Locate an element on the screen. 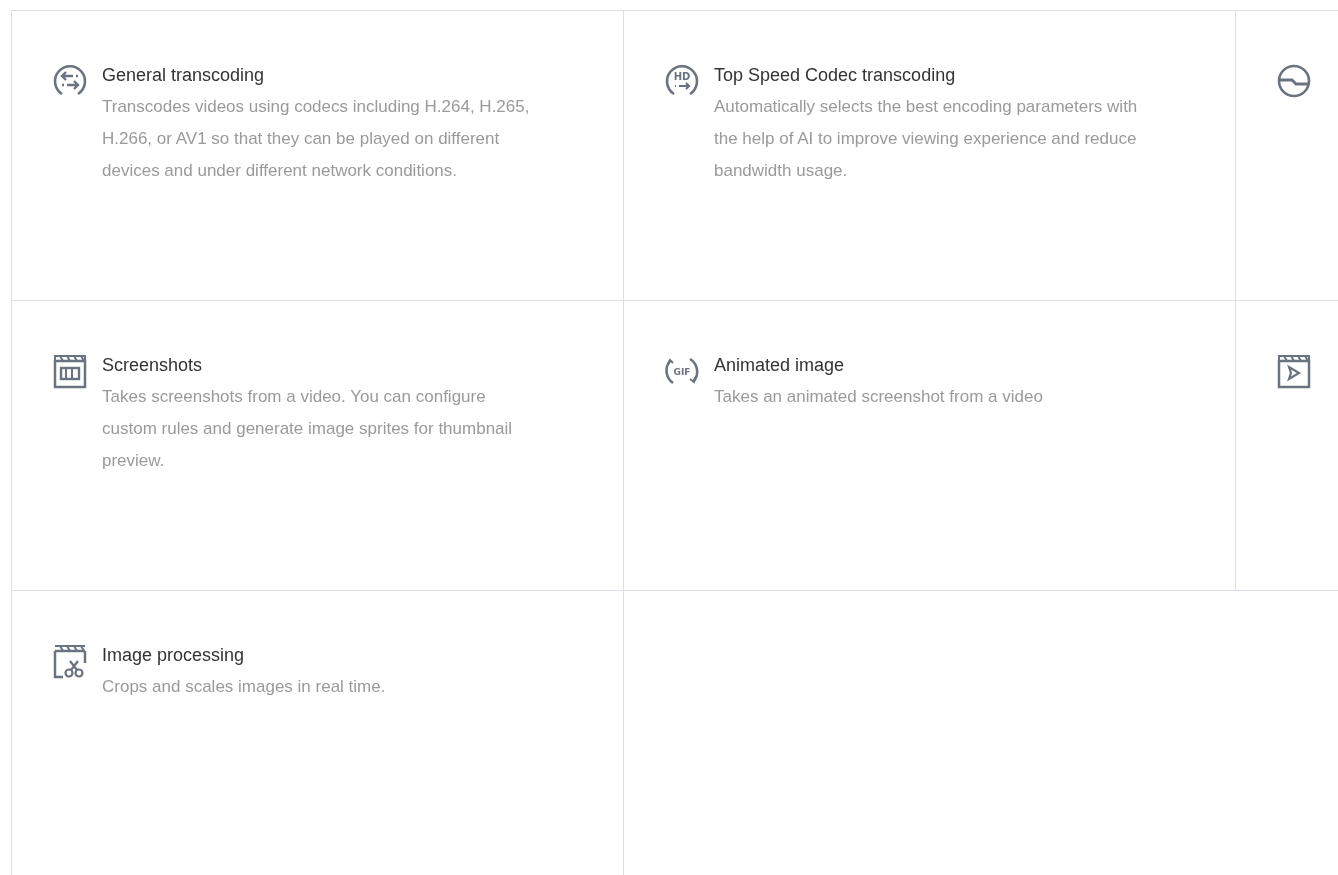  play-clapper-icon is located at coordinates (1294, 371).